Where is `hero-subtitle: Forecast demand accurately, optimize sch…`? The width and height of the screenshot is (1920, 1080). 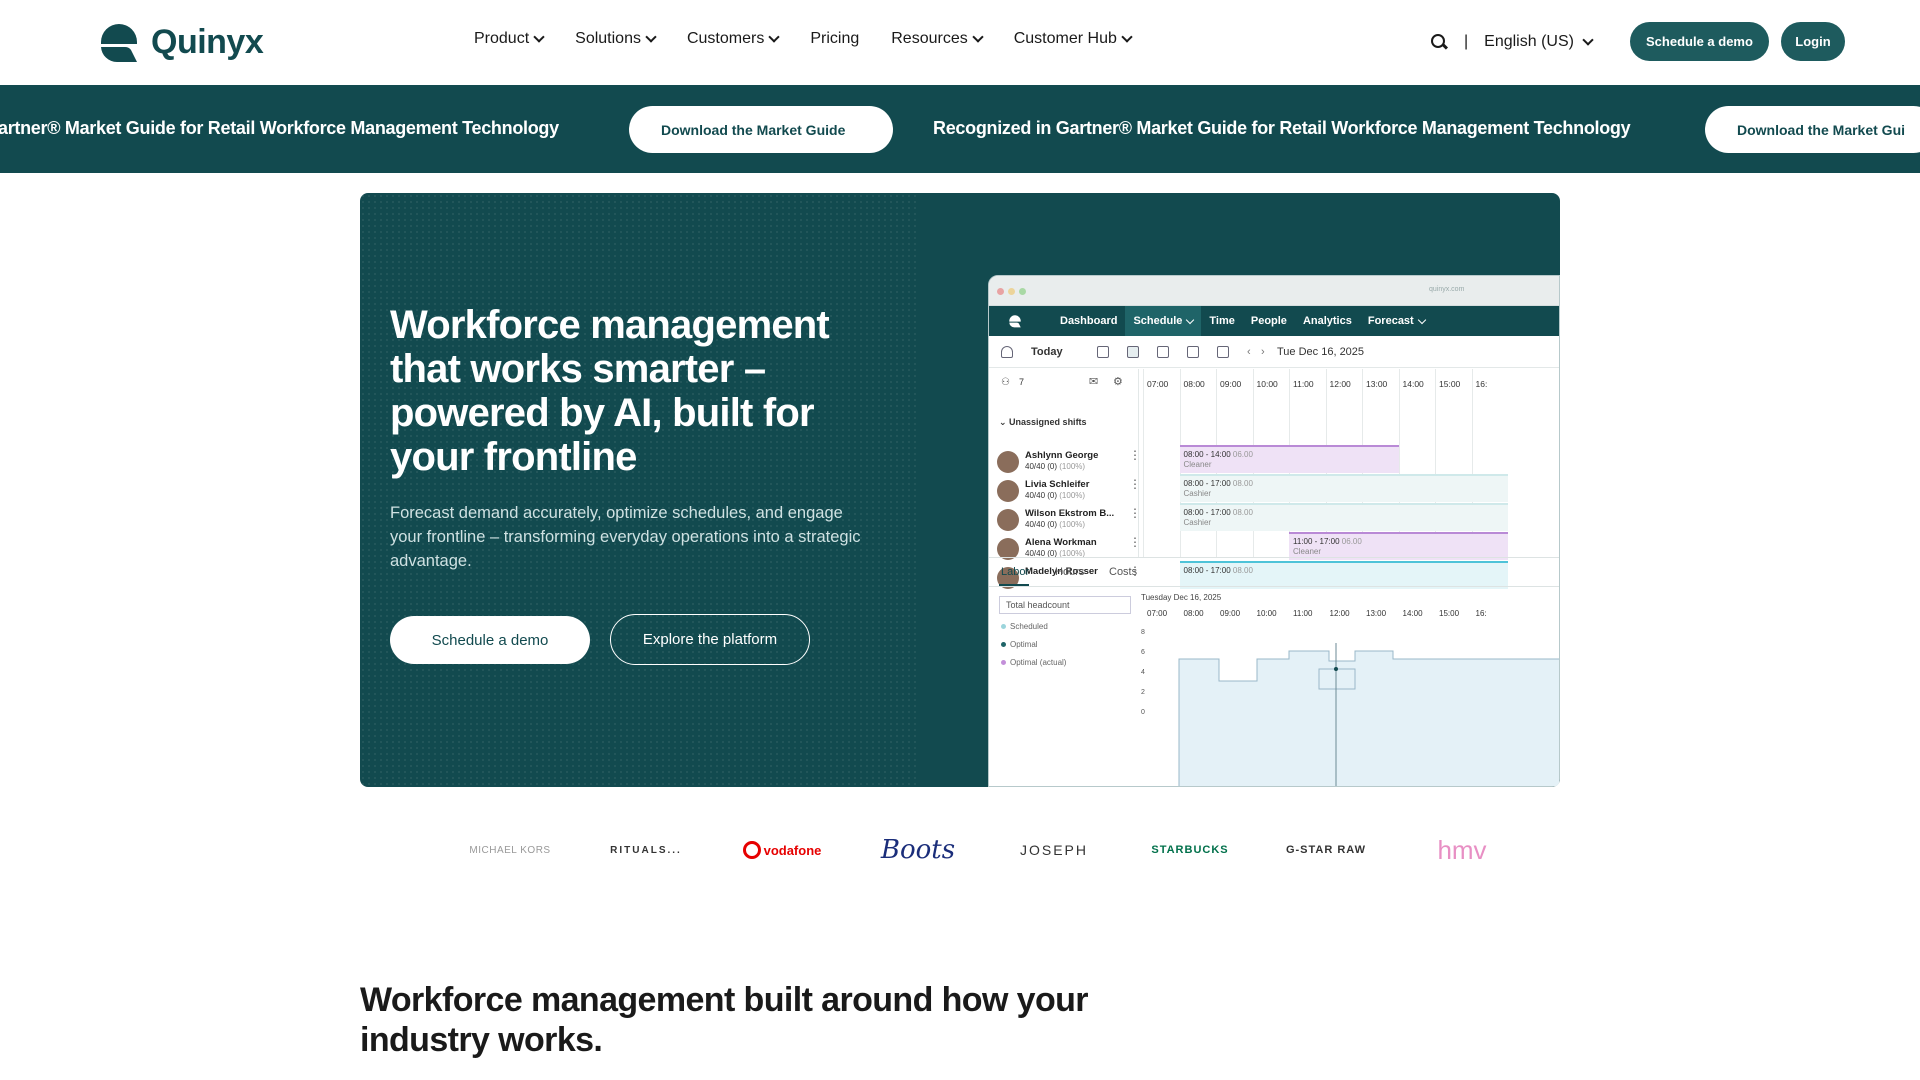 hero-subtitle: Forecast demand accurately, optimize sch… is located at coordinates (625, 537).